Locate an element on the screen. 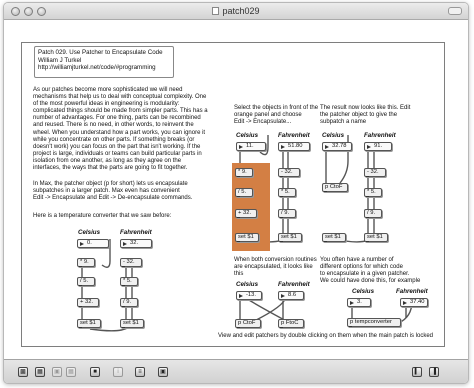  fahrenheit-number-box: 37.40 is located at coordinates (414, 302).